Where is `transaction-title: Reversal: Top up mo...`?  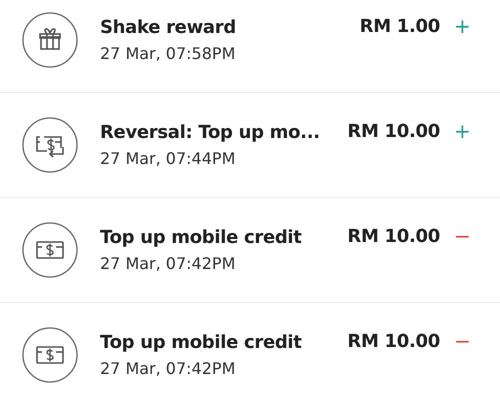
transaction-title: Reversal: Top up mo... is located at coordinates (210, 132).